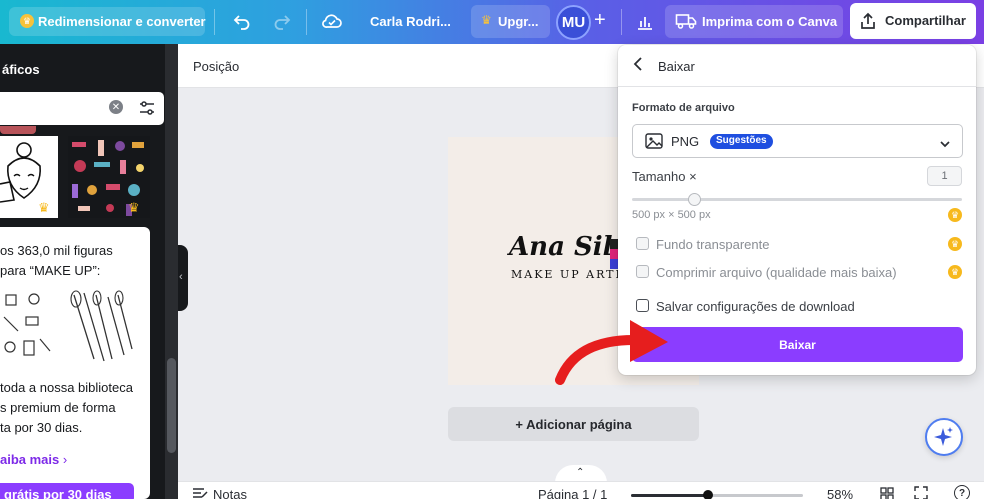 The height and width of the screenshot is (499, 984). I want to click on analytics-icon, so click(645, 24).